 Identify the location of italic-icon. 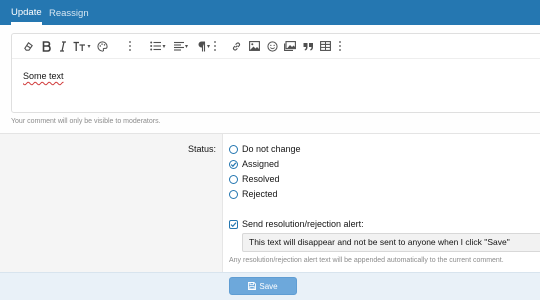
(63, 46).